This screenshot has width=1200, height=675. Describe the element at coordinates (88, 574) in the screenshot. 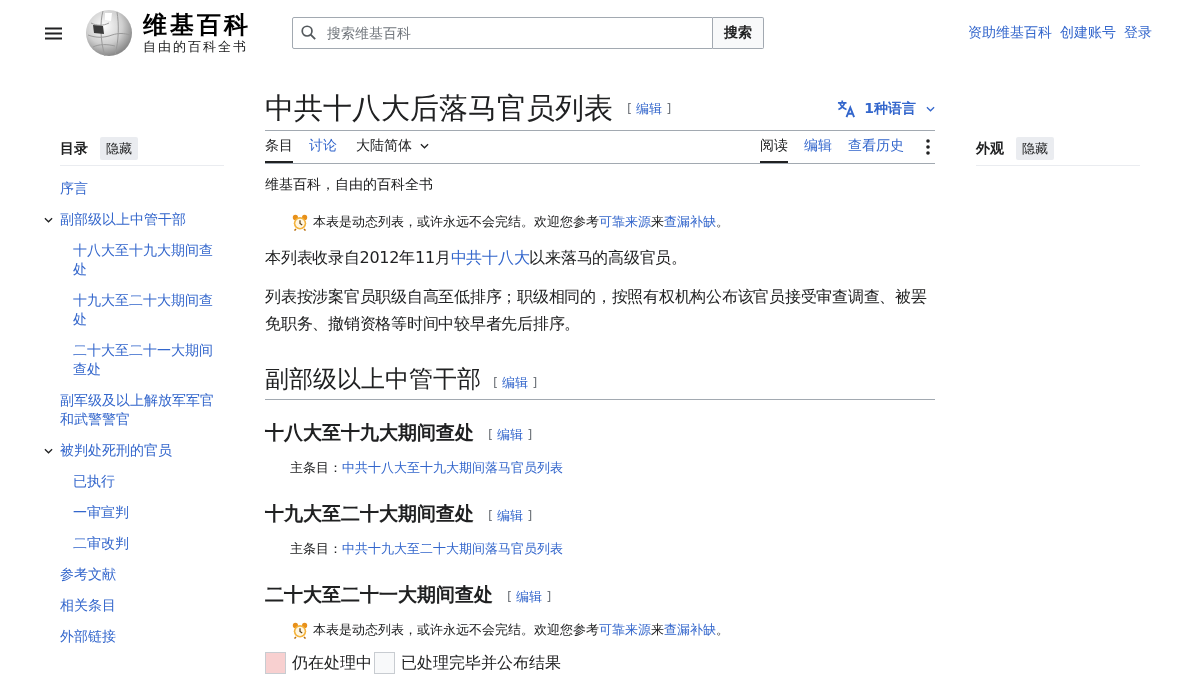

I see `toc-link: 参考文献` at that location.